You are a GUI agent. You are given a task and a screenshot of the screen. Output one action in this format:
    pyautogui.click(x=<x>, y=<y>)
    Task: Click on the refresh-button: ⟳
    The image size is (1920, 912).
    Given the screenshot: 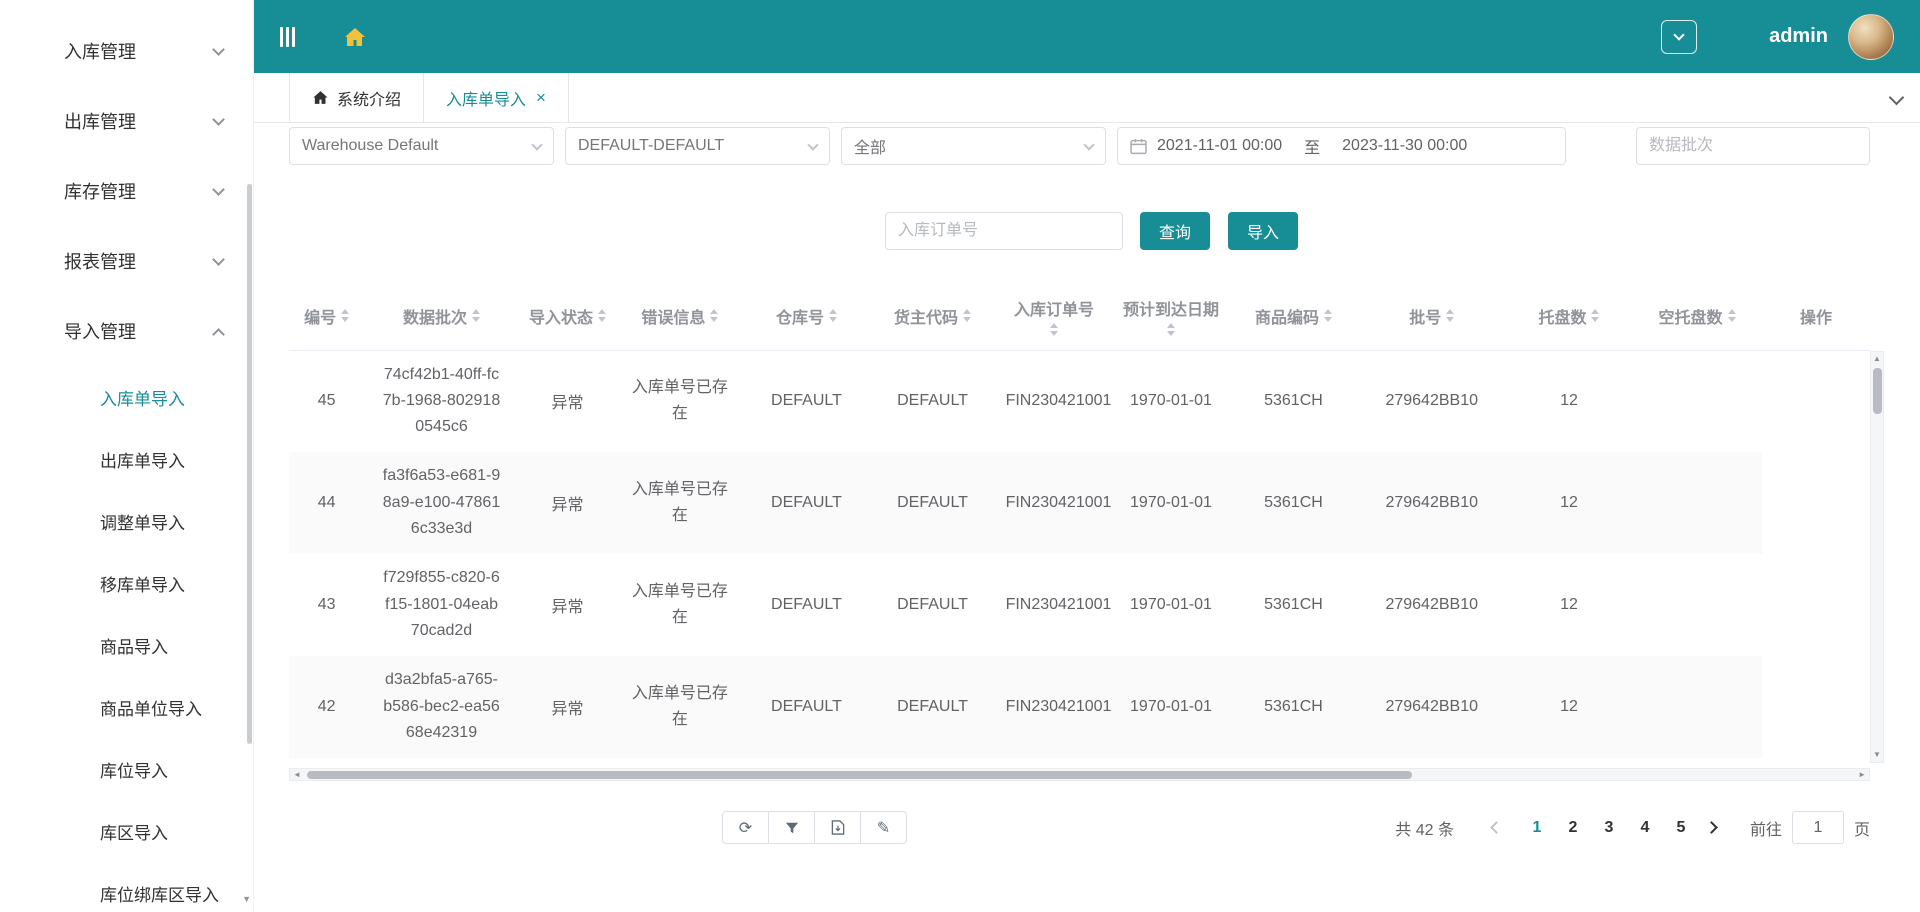 What is the action you would take?
    pyautogui.click(x=745, y=827)
    